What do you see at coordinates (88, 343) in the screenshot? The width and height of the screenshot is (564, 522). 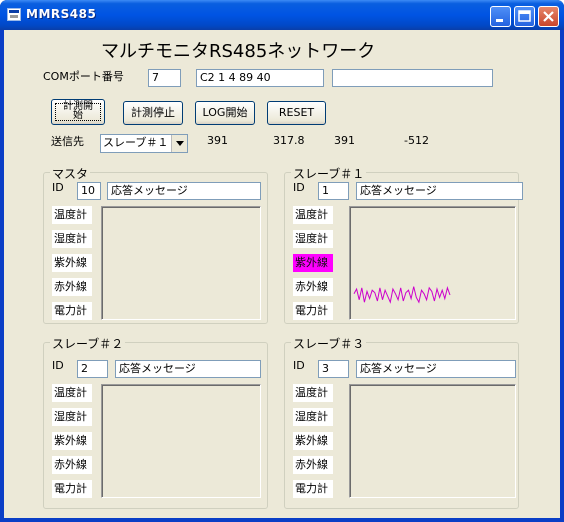 I see `panel-title: スレーブ＃２` at bounding box center [88, 343].